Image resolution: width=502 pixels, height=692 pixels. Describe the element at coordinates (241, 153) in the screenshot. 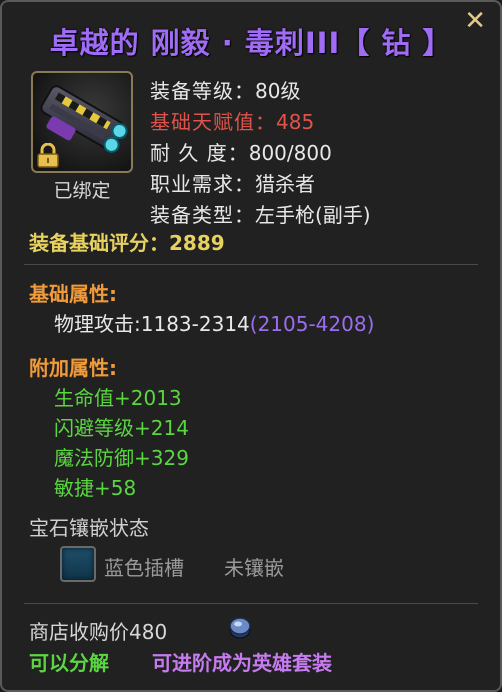

I see `stat-durability: 耐 久 度：800/800` at that location.